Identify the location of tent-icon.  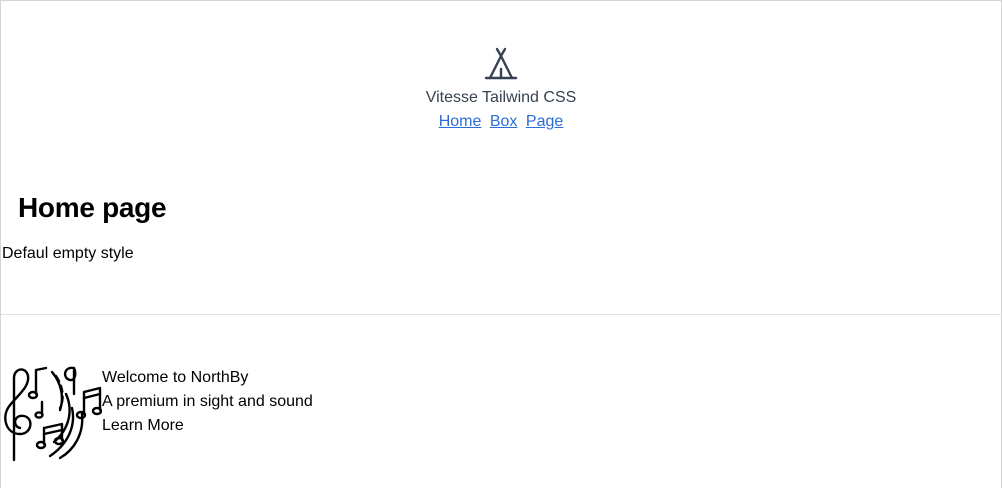
(501, 63).